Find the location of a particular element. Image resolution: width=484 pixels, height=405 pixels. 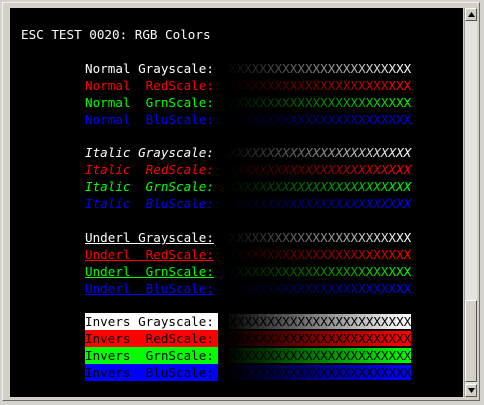

row-label: Invers RedScale: is located at coordinates (151, 338).